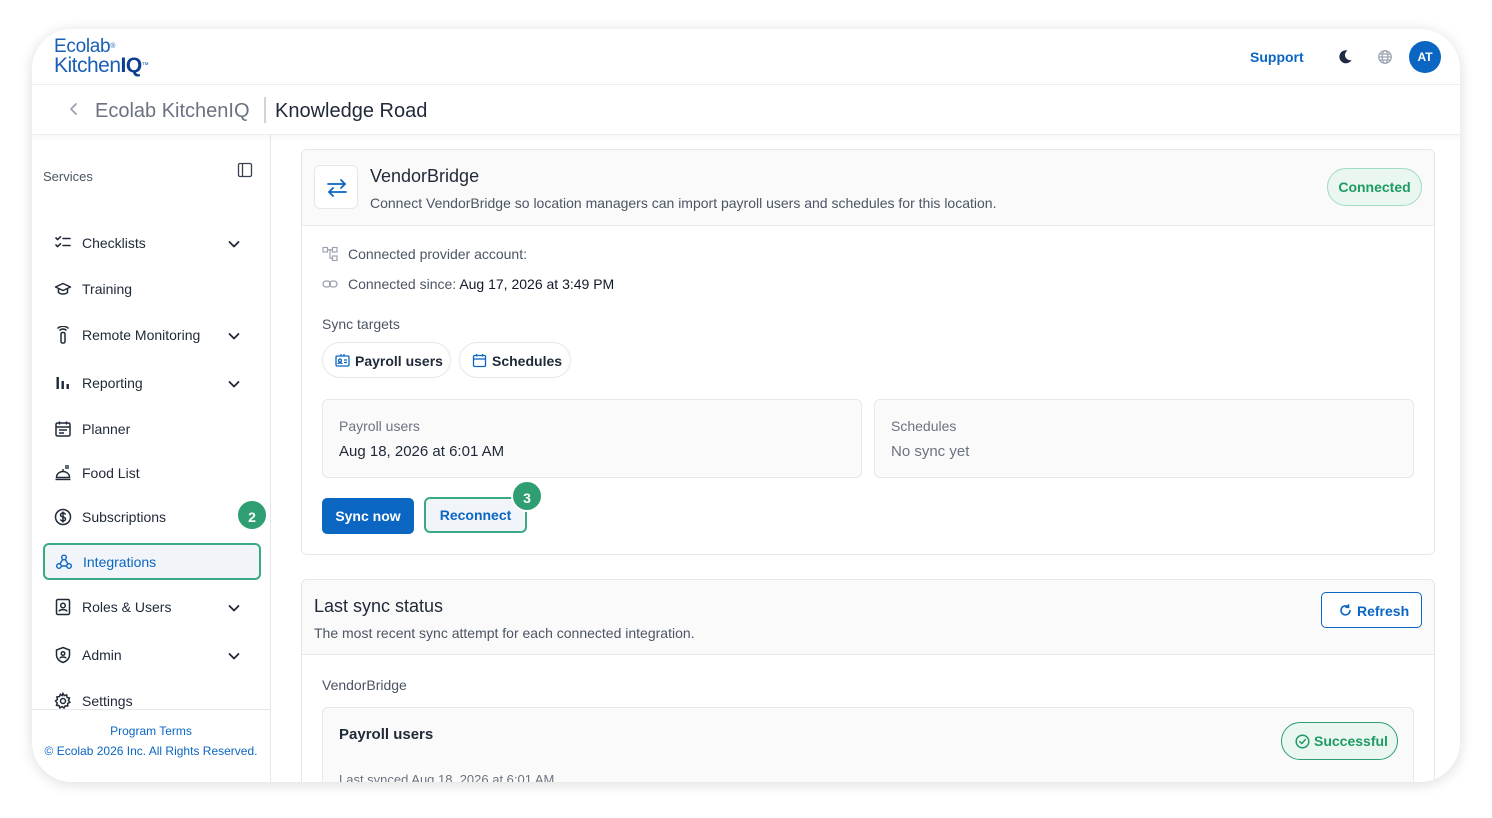  Describe the element at coordinates (368, 516) in the screenshot. I see `sync-now-button: Sync now` at that location.